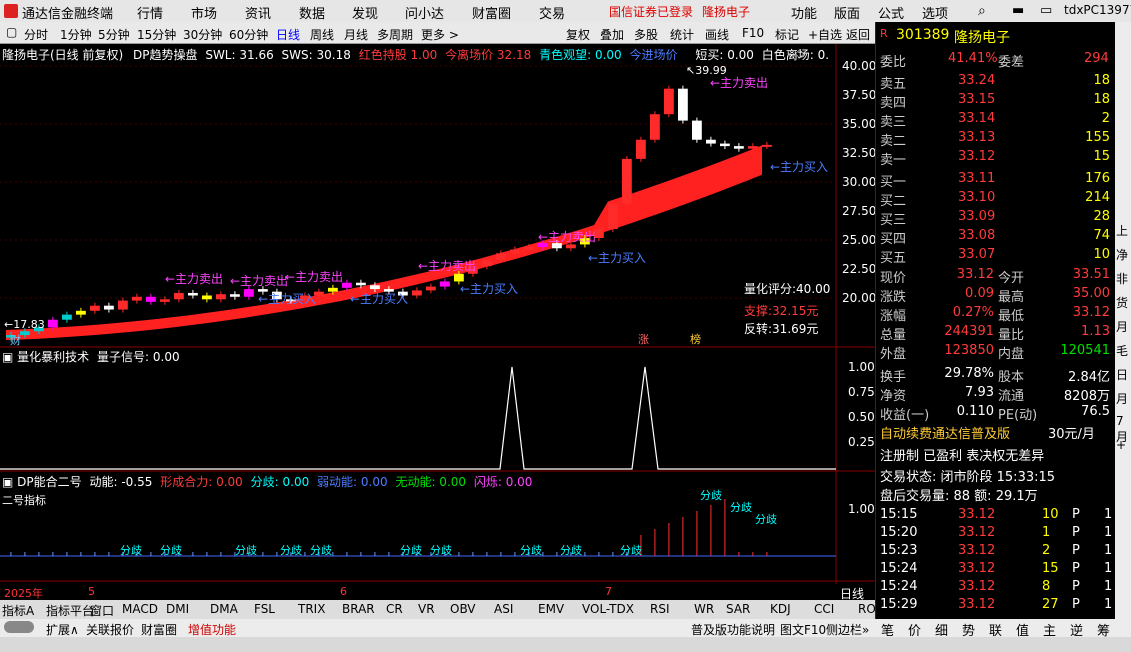 The height and width of the screenshot is (652, 1131). I want to click on menu-data: 数据, so click(312, 12).